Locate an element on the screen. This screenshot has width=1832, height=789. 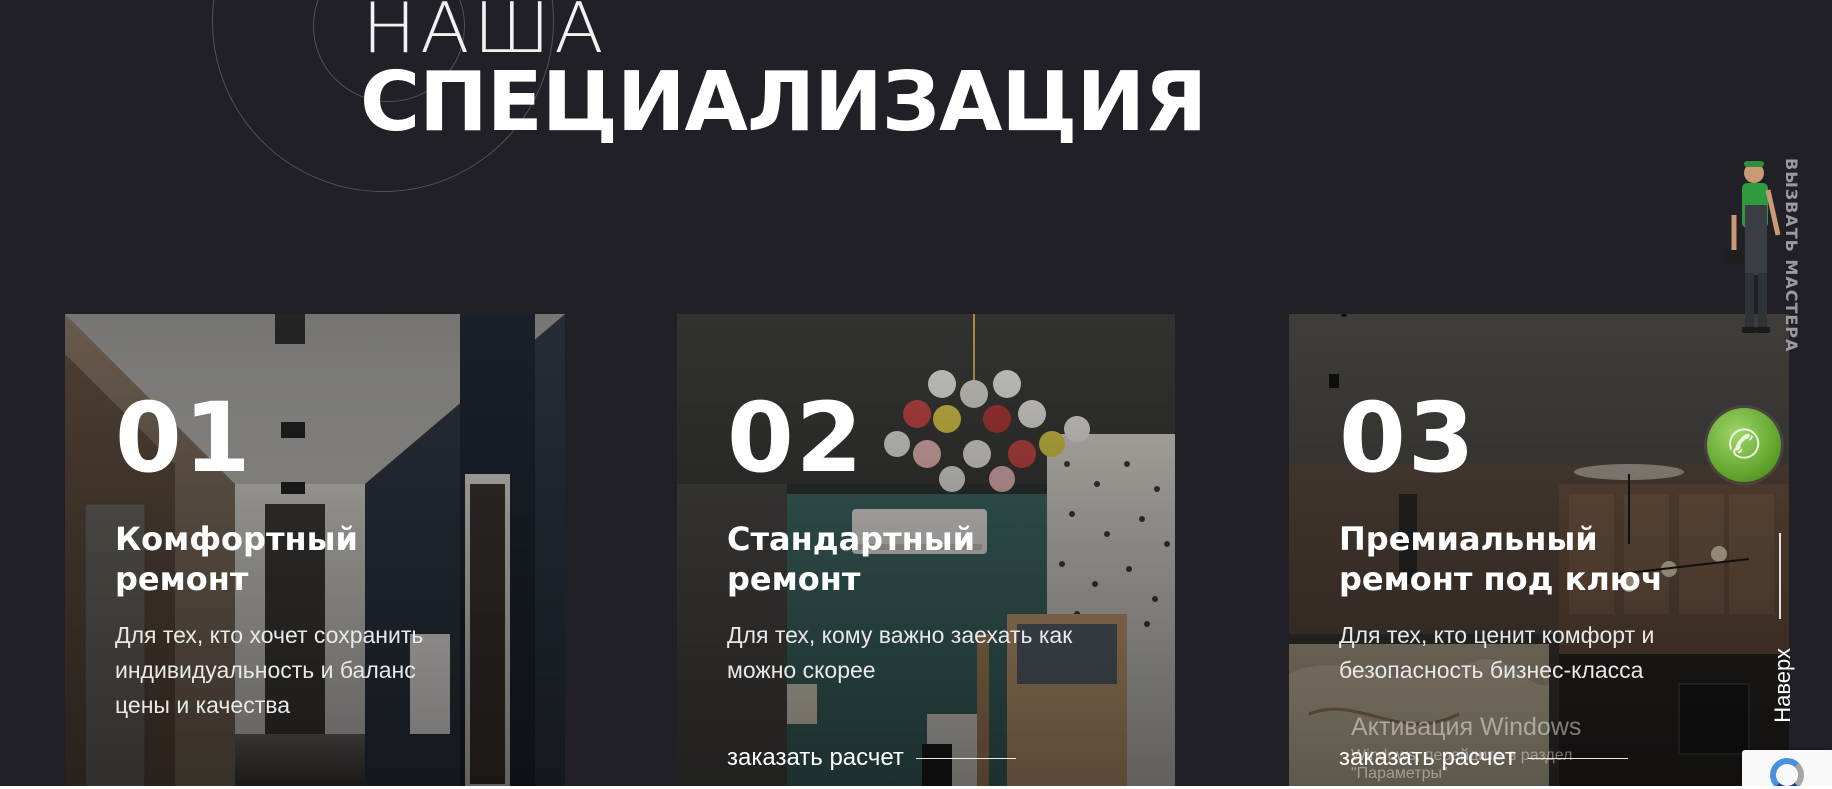
order-estimate-link: заказать расчет is located at coordinates (871, 758).